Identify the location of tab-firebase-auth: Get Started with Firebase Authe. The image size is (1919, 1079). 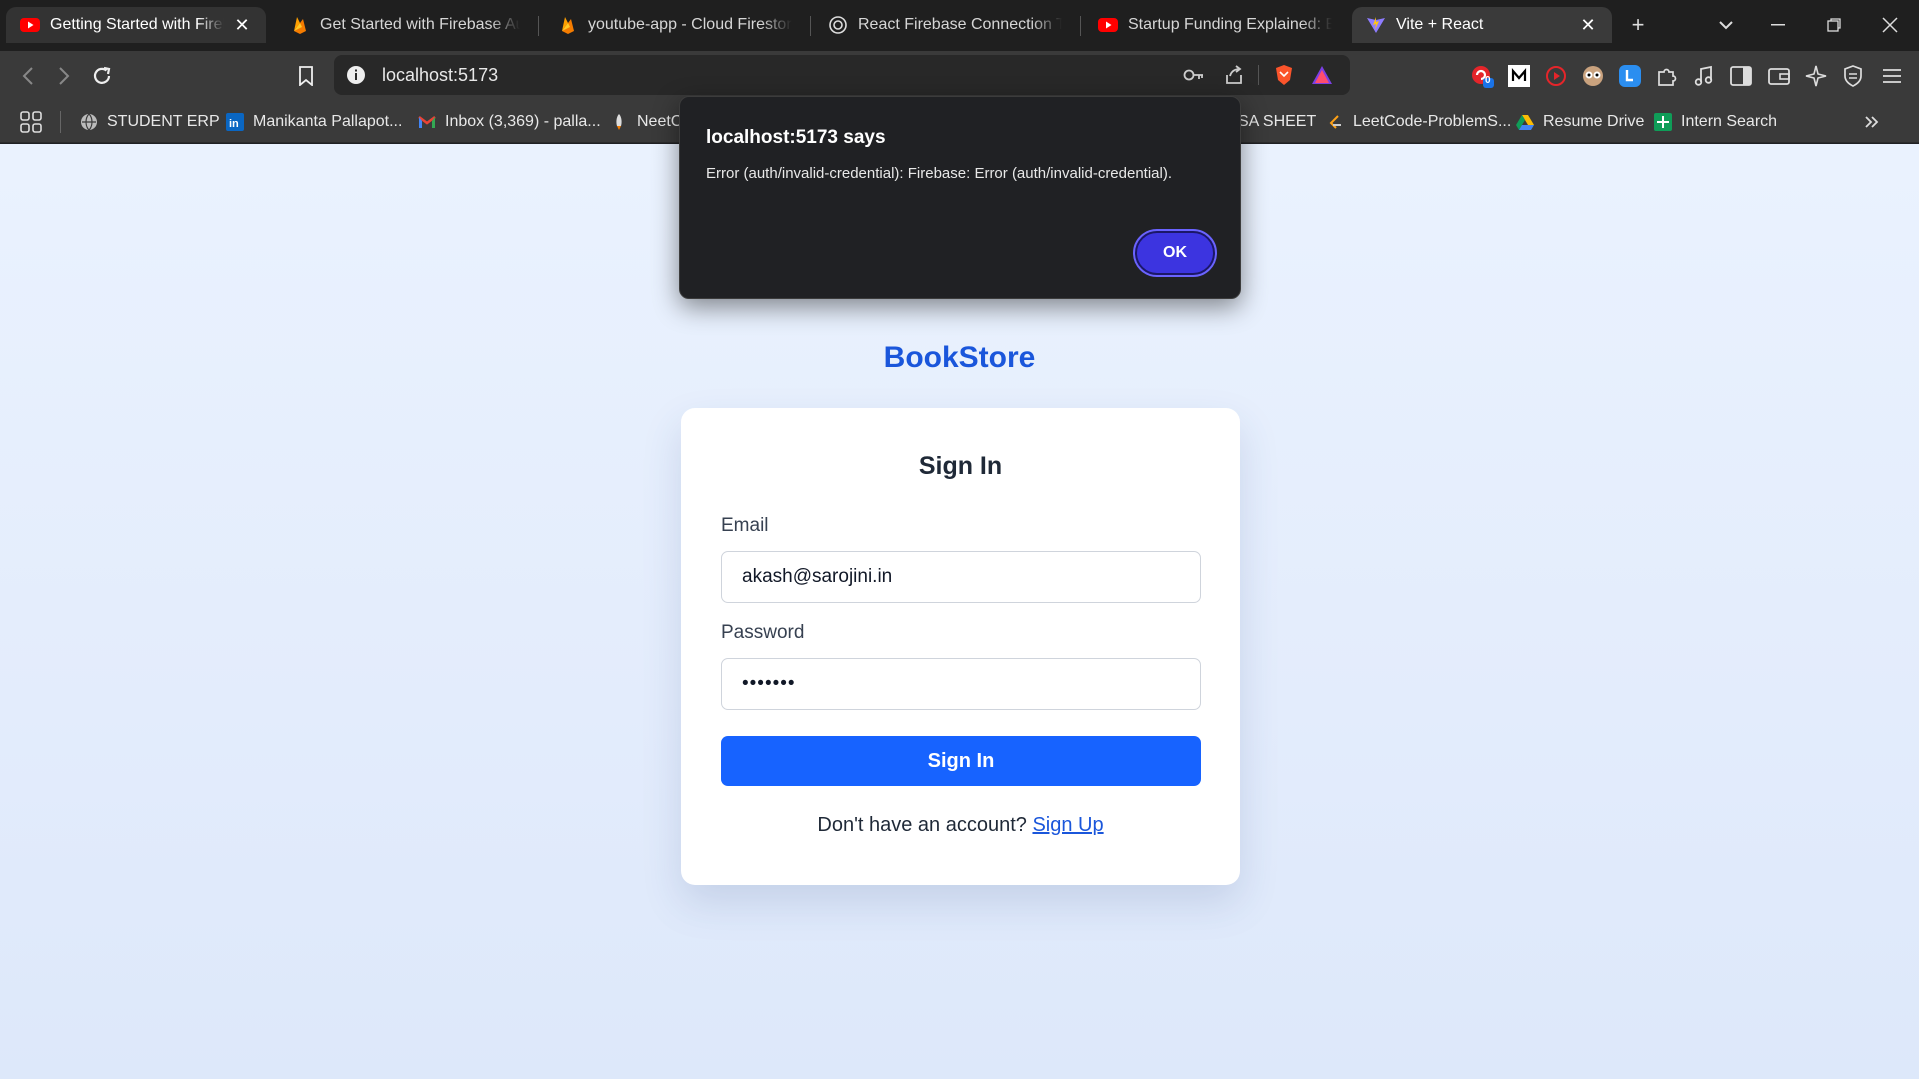
(405, 25).